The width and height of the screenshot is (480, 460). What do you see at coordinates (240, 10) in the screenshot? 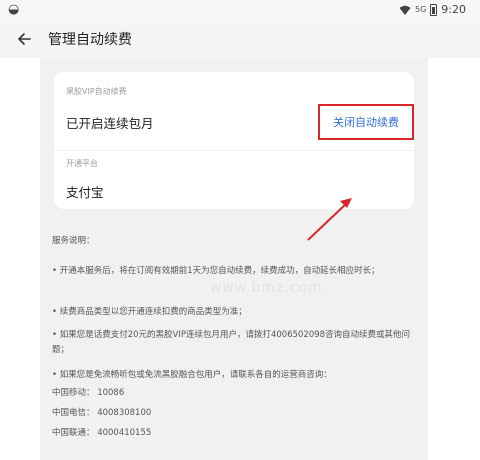
I see `status-bar: ◒ 5G 9:20` at bounding box center [240, 10].